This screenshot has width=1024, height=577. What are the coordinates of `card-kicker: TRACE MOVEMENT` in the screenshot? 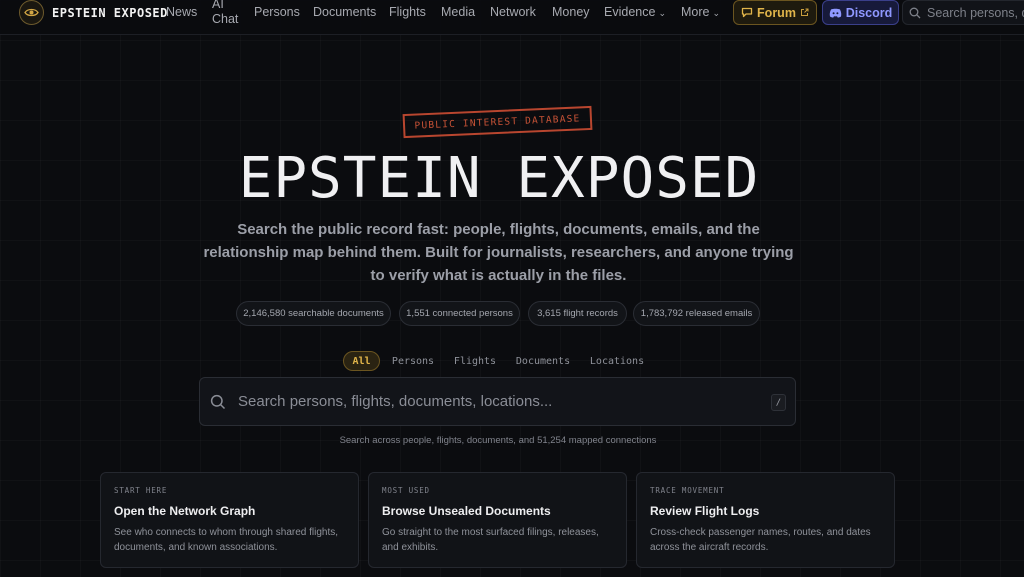 It's located at (687, 490).